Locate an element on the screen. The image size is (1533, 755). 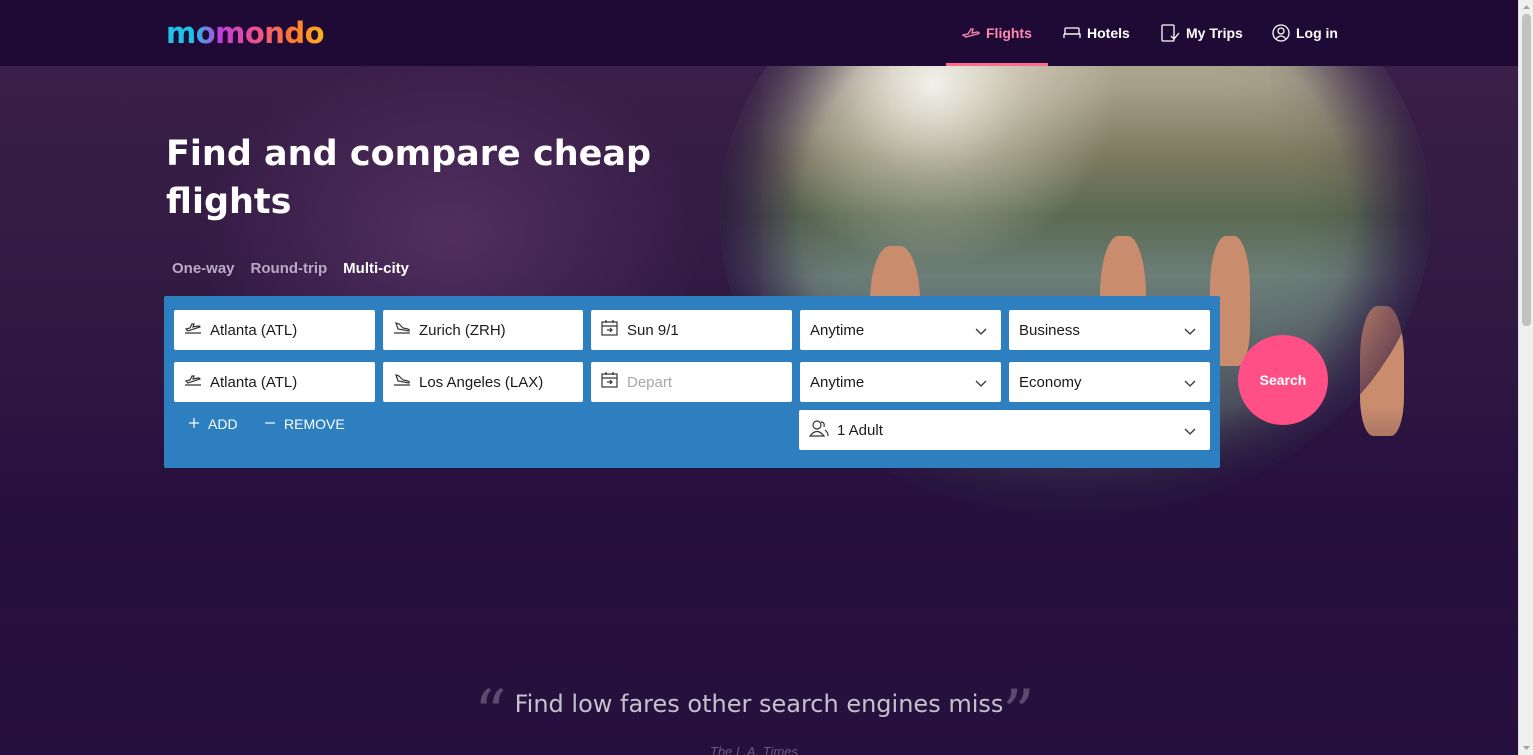
travelers-icon is located at coordinates (818, 430).